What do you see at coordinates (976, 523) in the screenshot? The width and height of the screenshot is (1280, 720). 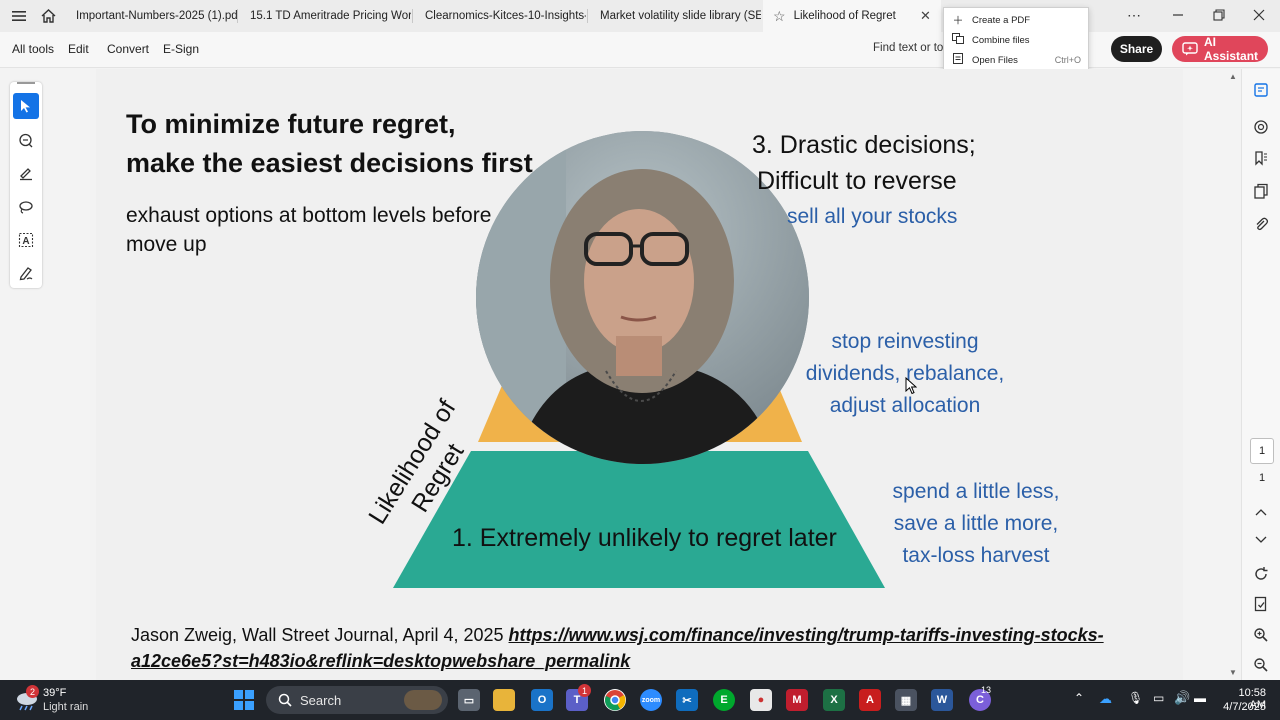 I see `level-1-example-line-2: save a little more,` at bounding box center [976, 523].